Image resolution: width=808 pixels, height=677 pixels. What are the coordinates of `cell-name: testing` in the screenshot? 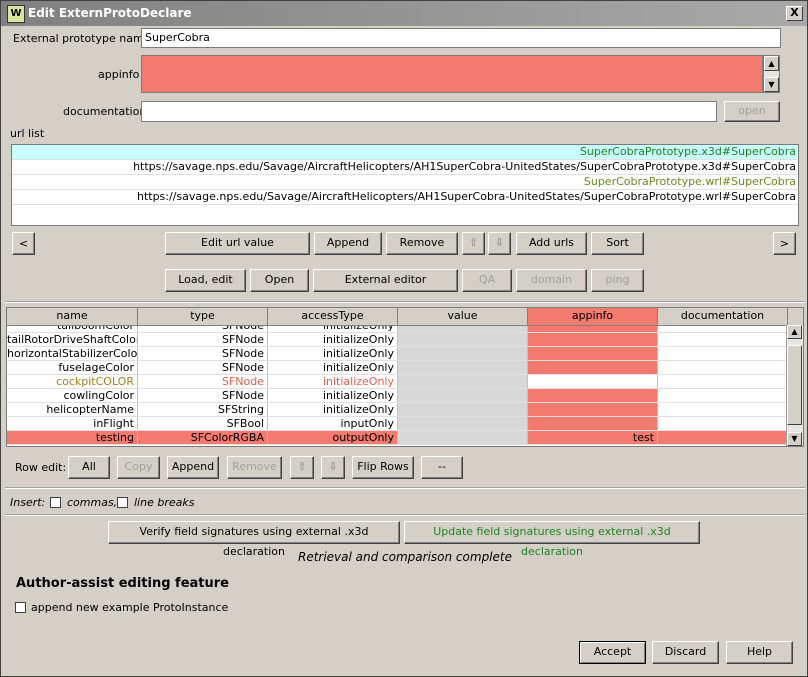 It's located at (72, 437).